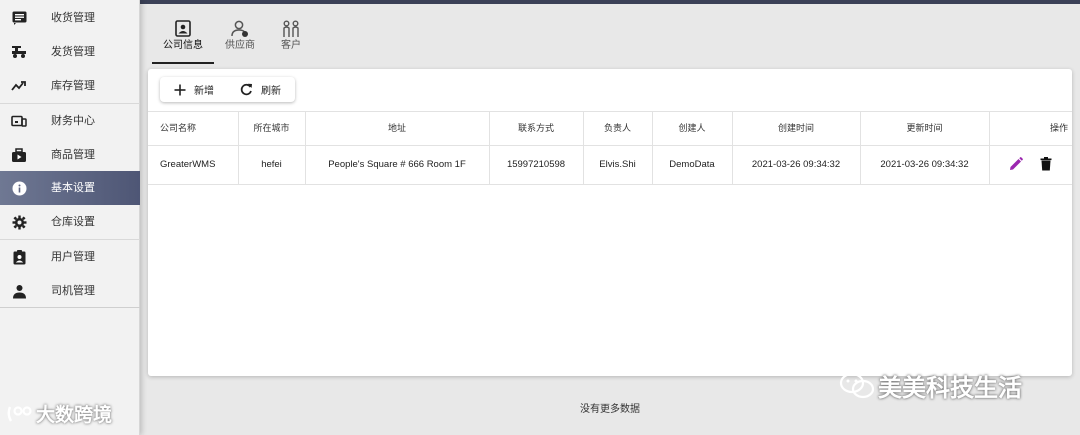 The width and height of the screenshot is (1080, 435). I want to click on sidebar-item-shipping: 发货管理, so click(70, 52).